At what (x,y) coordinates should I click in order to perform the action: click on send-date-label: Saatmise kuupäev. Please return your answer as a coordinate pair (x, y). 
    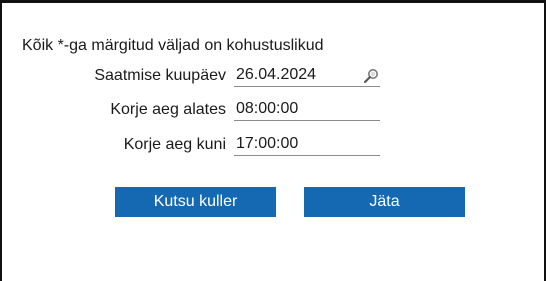
    Looking at the image, I should click on (160, 75).